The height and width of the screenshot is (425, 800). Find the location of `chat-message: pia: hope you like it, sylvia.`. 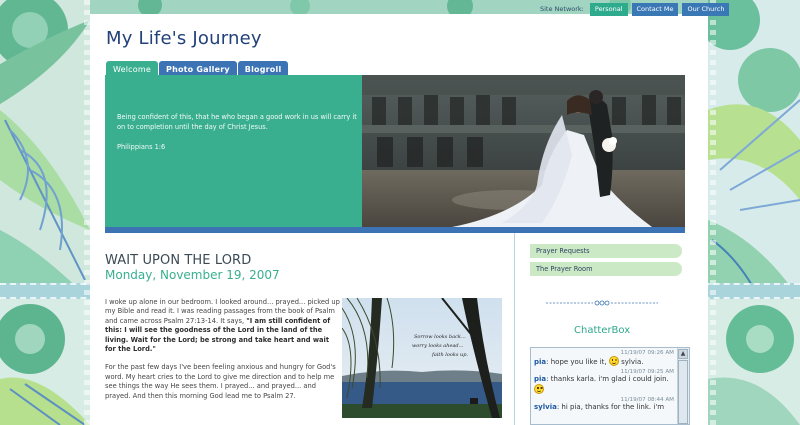

chat-message: pia: hope you like it, sylvia. is located at coordinates (604, 362).